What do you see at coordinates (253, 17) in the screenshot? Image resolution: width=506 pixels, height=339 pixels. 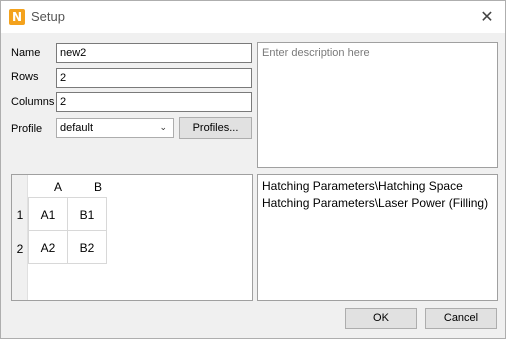 I see `title-bar: N Setup ✕` at bounding box center [253, 17].